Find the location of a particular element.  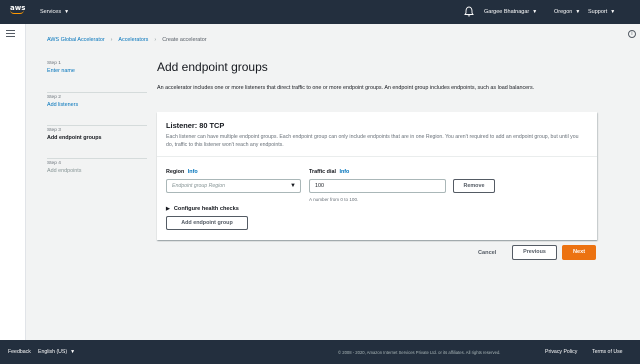

configure-health-checks-toggle: ▶ Configure health checks is located at coordinates (202, 209).